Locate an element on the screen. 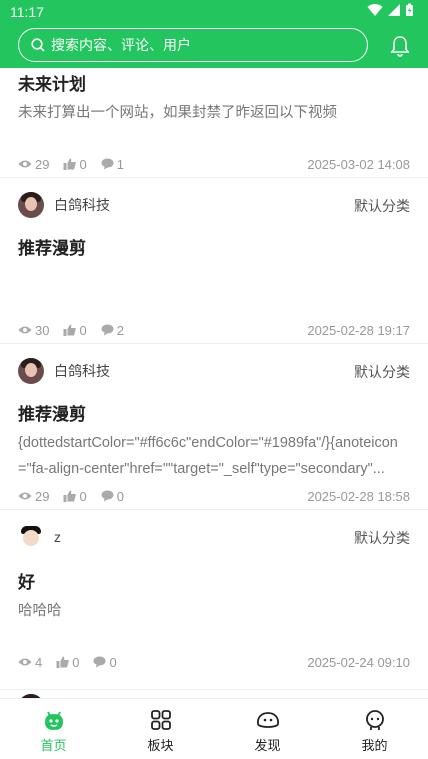 The image size is (428, 759). profile-icon is located at coordinates (375, 720).